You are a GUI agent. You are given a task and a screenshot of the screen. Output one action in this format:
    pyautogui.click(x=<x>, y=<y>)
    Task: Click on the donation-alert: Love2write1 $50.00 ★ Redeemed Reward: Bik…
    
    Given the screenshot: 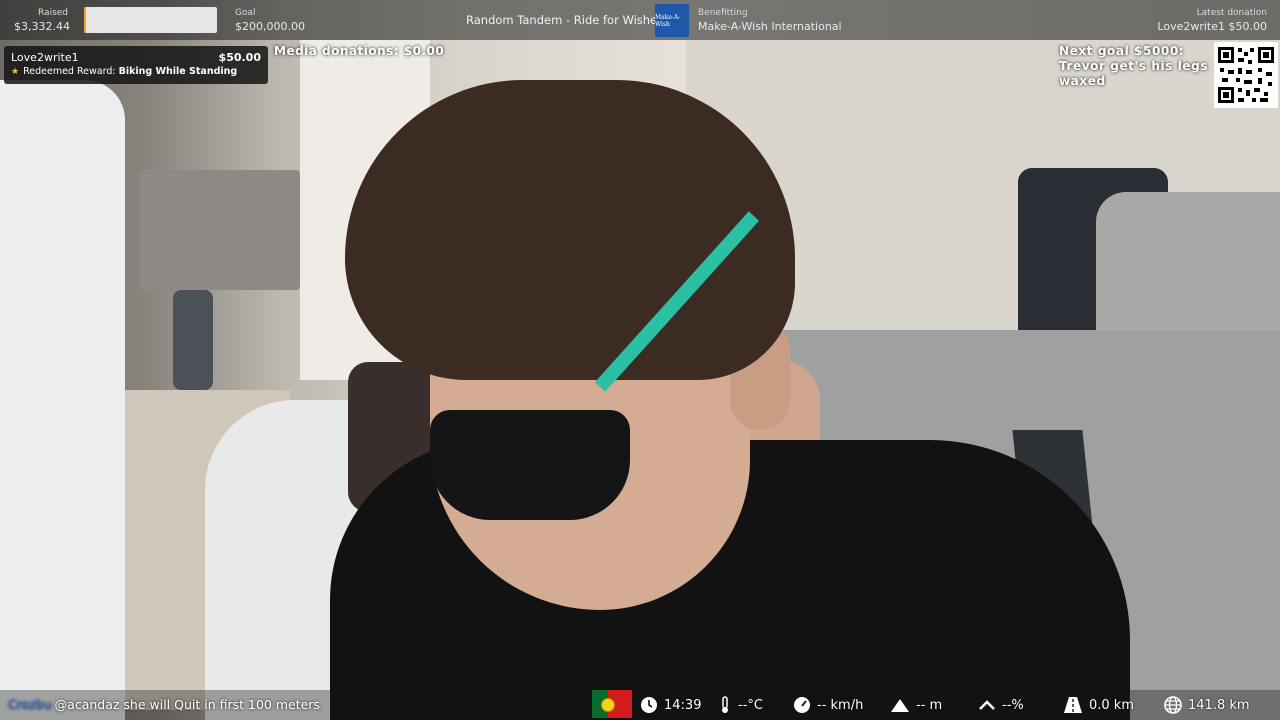 What is the action you would take?
    pyautogui.click(x=136, y=65)
    